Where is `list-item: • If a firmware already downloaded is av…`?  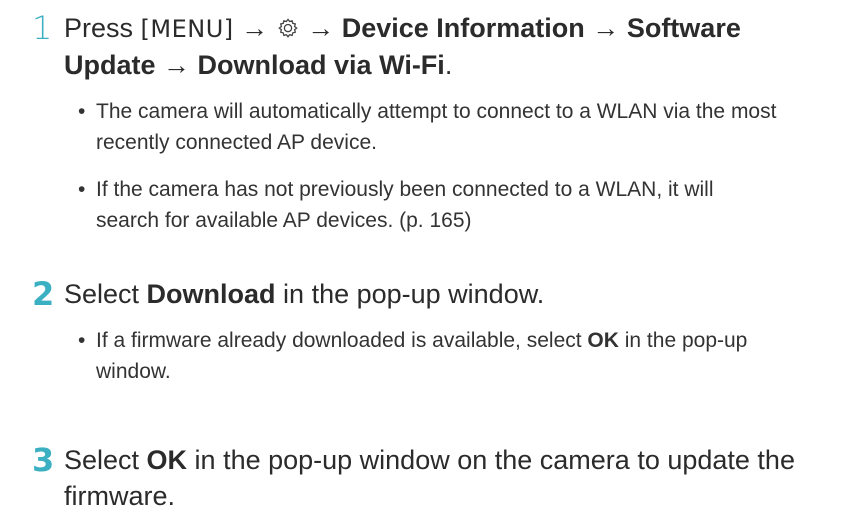 list-item: • If a firmware already downloaded is av… is located at coordinates (428, 356).